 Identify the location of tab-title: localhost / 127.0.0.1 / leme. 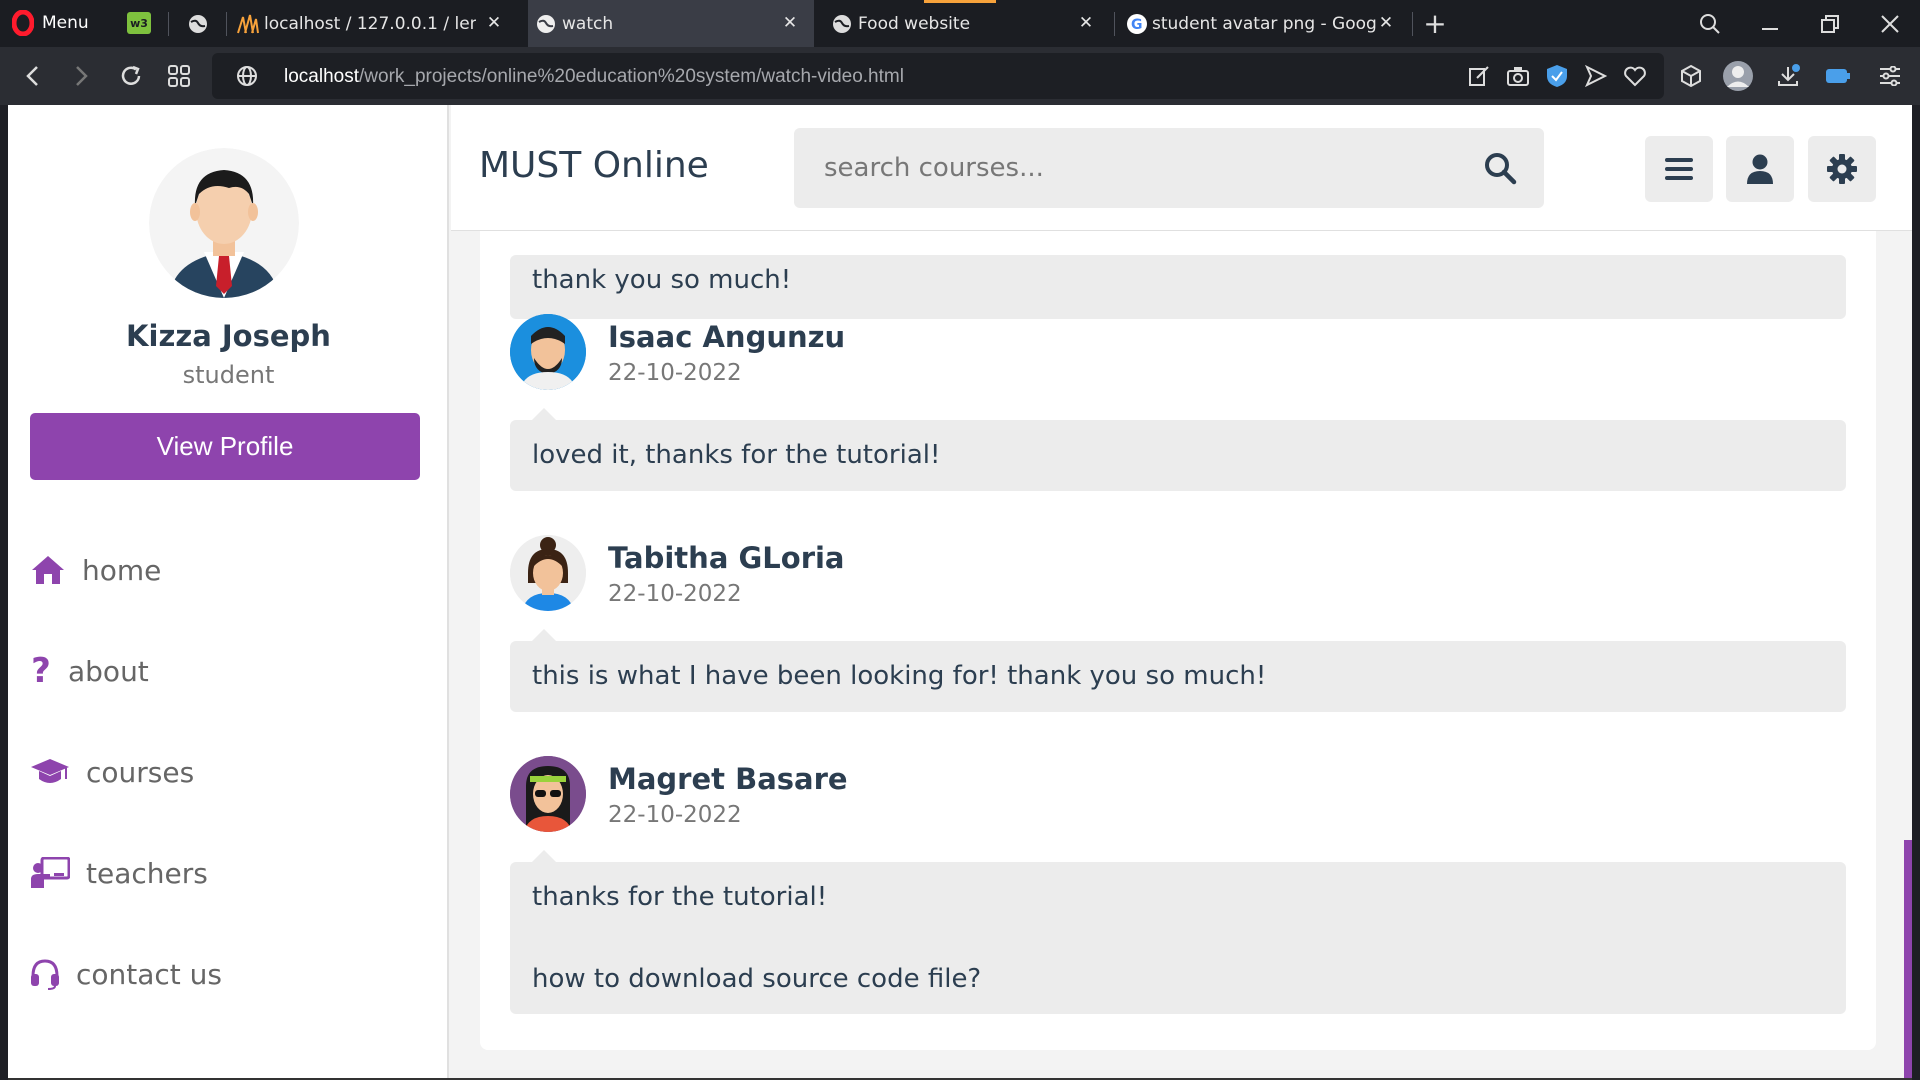
(370, 23).